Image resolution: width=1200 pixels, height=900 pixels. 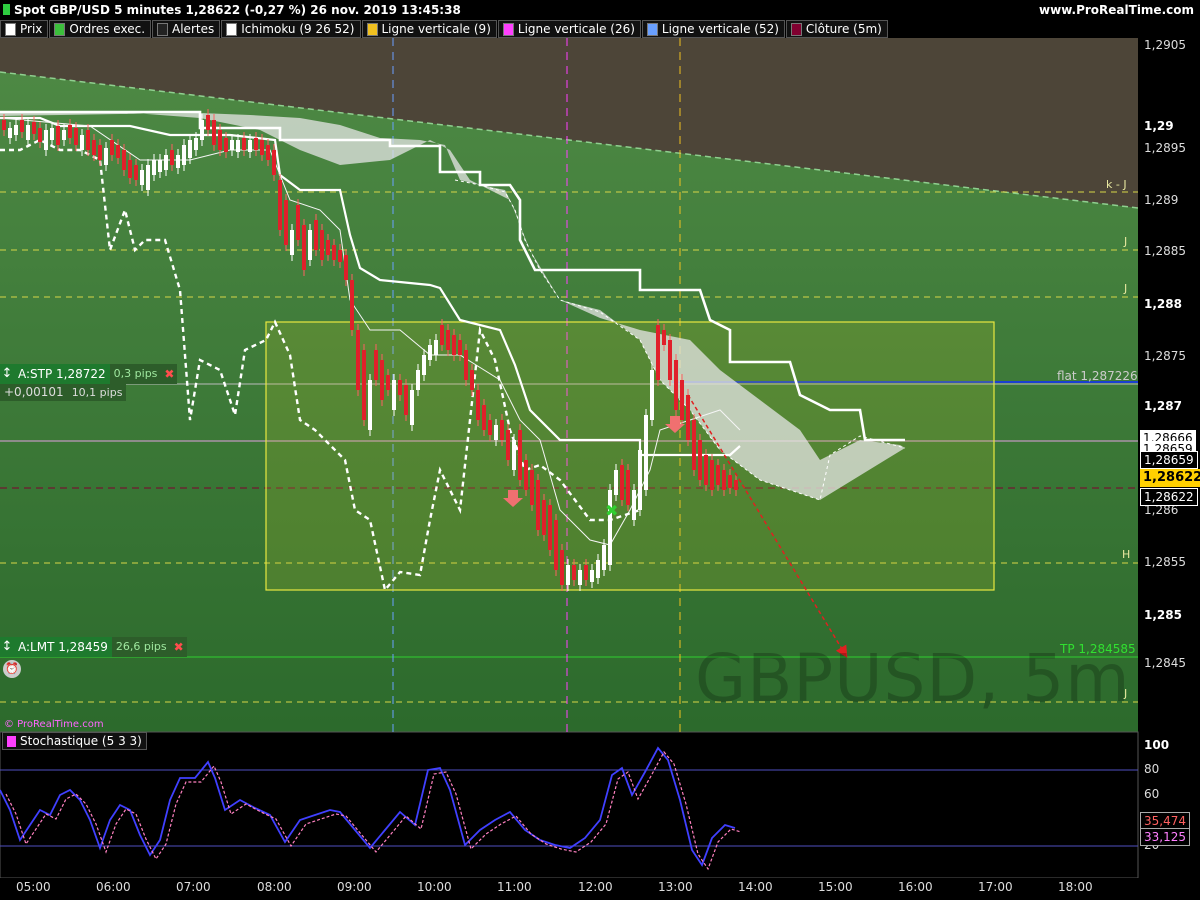 What do you see at coordinates (274, 887) in the screenshot?
I see `time-axis-label: 08:00` at bounding box center [274, 887].